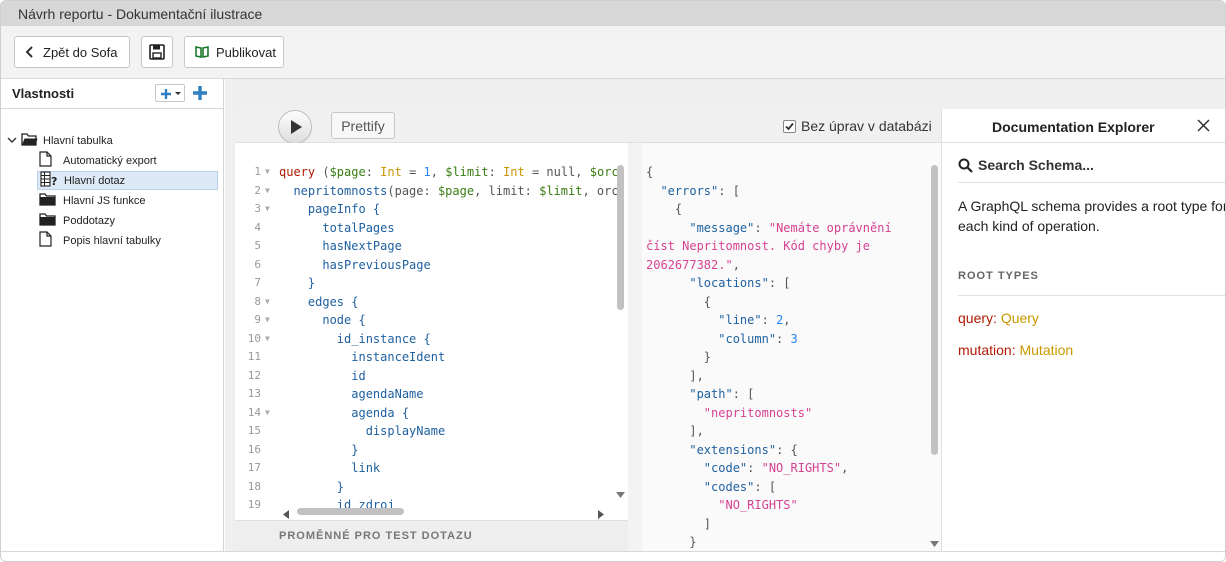  I want to click on result-line: "message": "Nemáte oprávnění, so click(790, 227).